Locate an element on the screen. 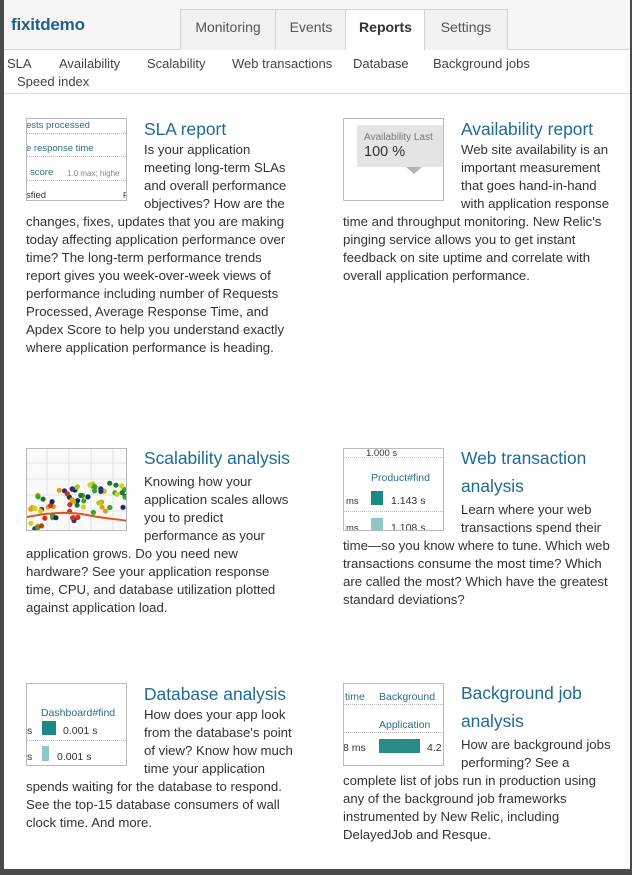 This screenshot has height=875, width=632. thumb-text: 100 % is located at coordinates (385, 152).